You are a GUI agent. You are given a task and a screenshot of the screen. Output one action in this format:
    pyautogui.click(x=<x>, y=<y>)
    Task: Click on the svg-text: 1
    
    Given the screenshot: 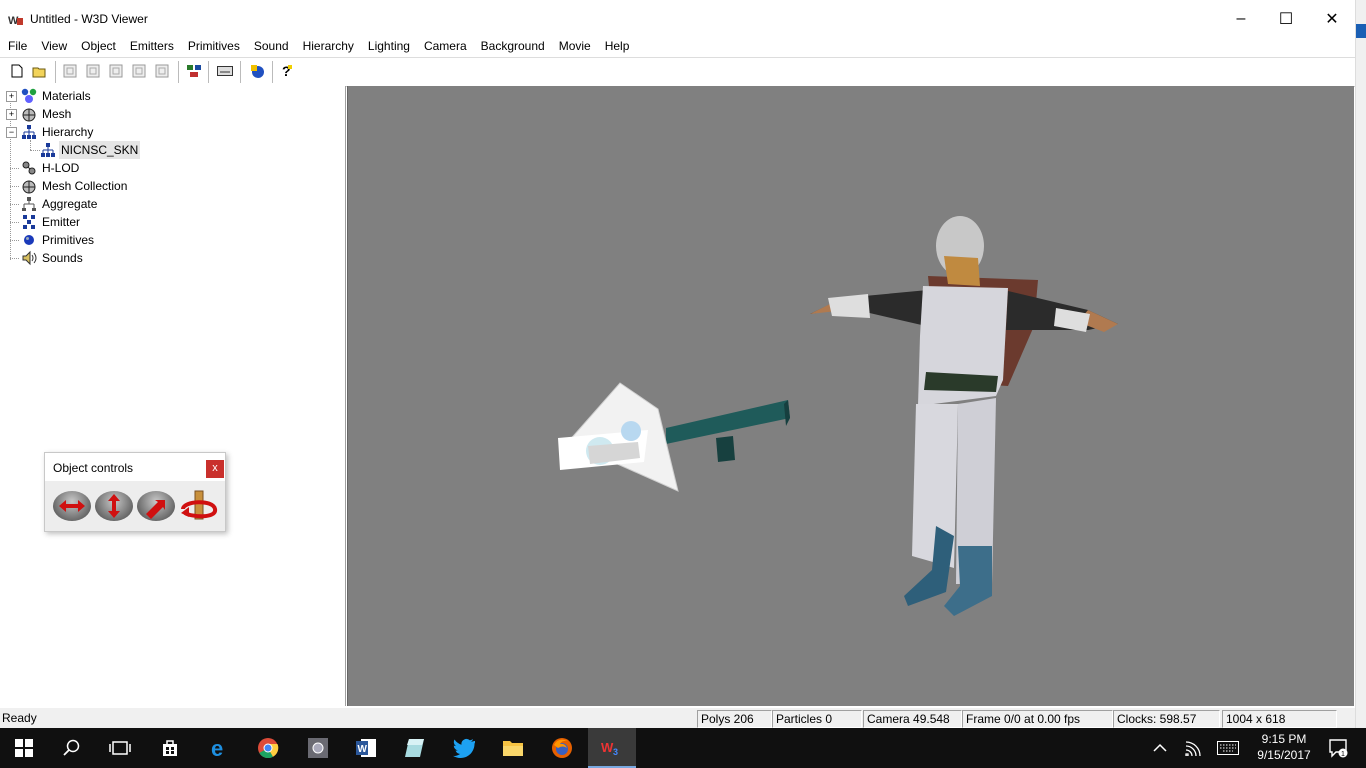 What is the action you would take?
    pyautogui.click(x=1343, y=754)
    